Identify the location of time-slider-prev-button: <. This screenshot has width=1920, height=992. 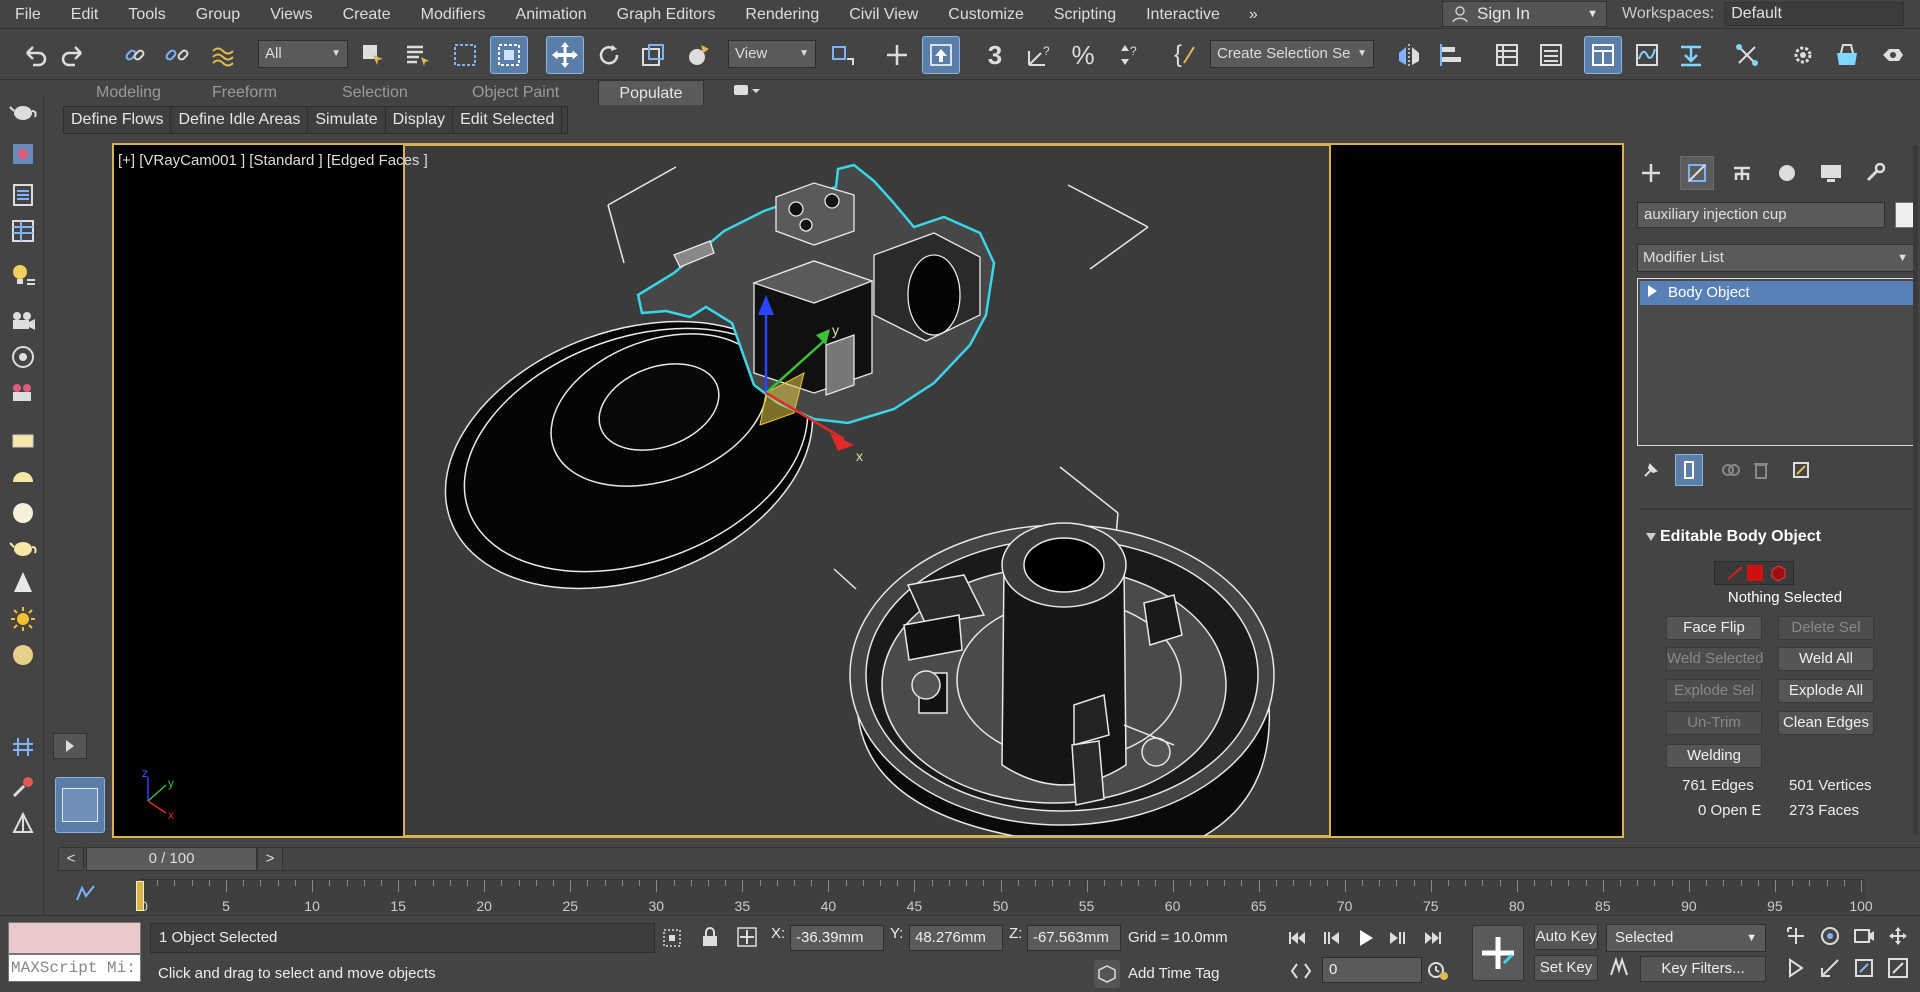
(71, 859).